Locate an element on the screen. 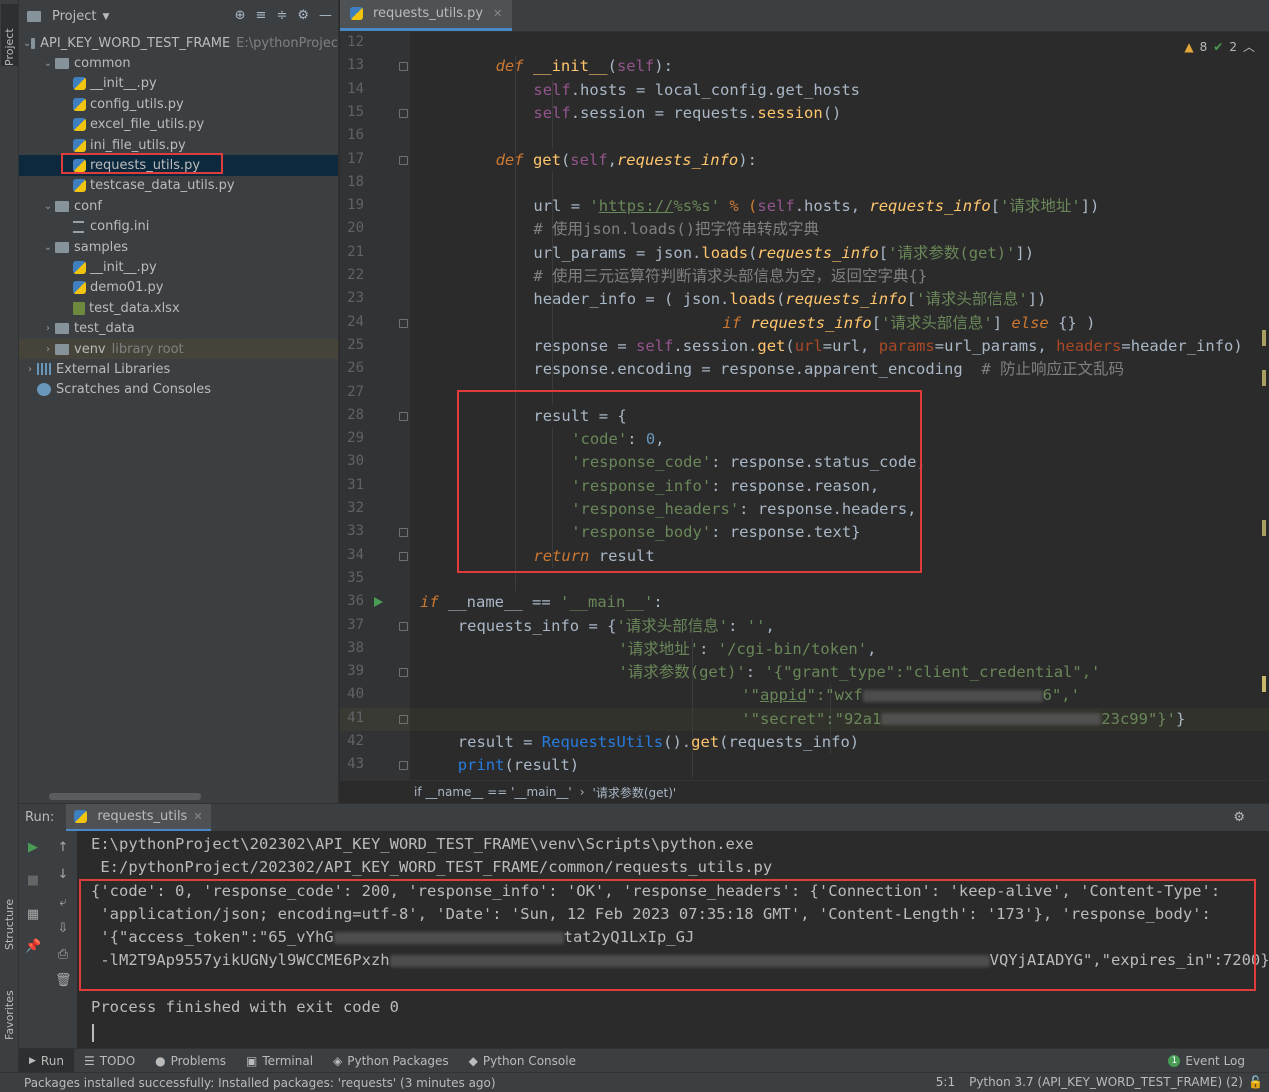 The height and width of the screenshot is (1092, 1269). pin-icon: 📌 is located at coordinates (33, 947).